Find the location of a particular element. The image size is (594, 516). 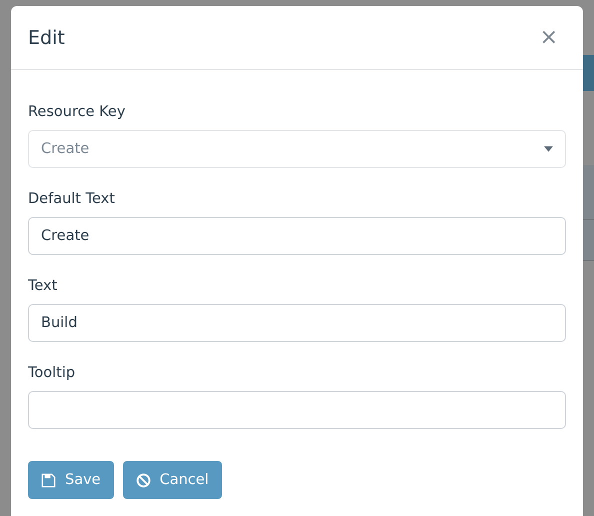

dialog-title: Edit is located at coordinates (46, 37).